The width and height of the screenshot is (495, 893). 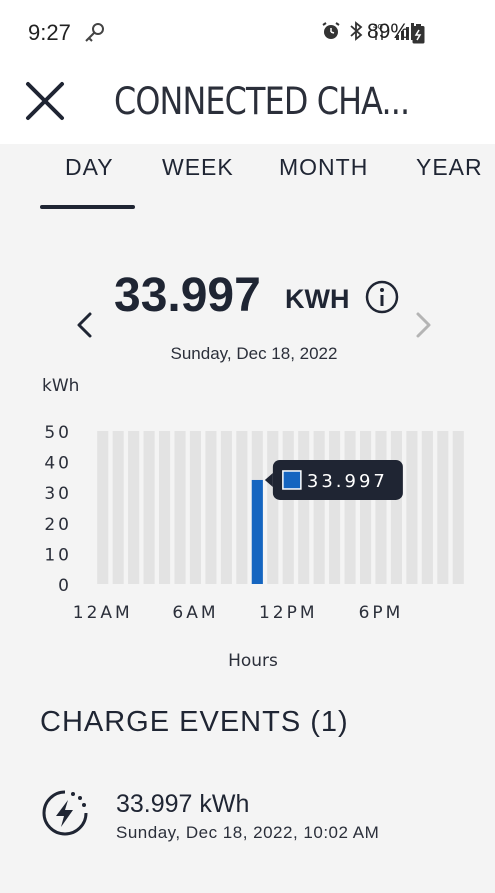 What do you see at coordinates (387, 31) in the screenshot?
I see `battery-percentage: 89%` at bounding box center [387, 31].